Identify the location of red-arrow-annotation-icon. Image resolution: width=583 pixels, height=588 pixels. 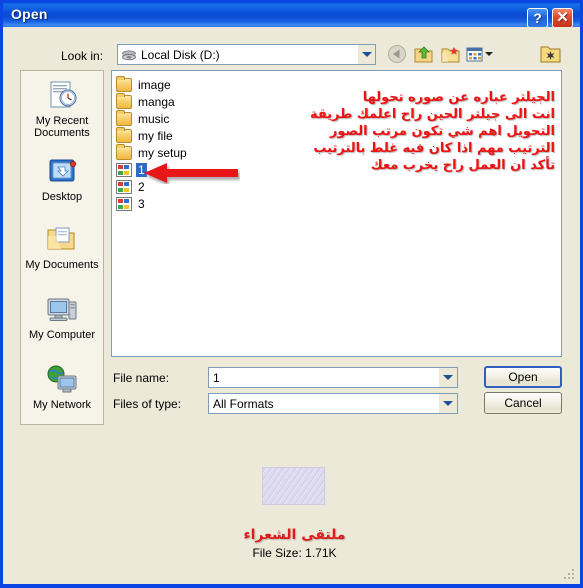
(191, 173).